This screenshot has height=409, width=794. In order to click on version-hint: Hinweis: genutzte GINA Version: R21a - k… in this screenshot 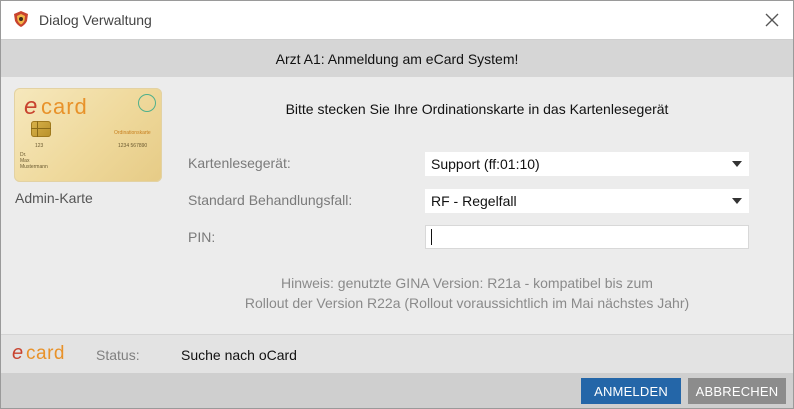, I will do `click(397, 293)`.